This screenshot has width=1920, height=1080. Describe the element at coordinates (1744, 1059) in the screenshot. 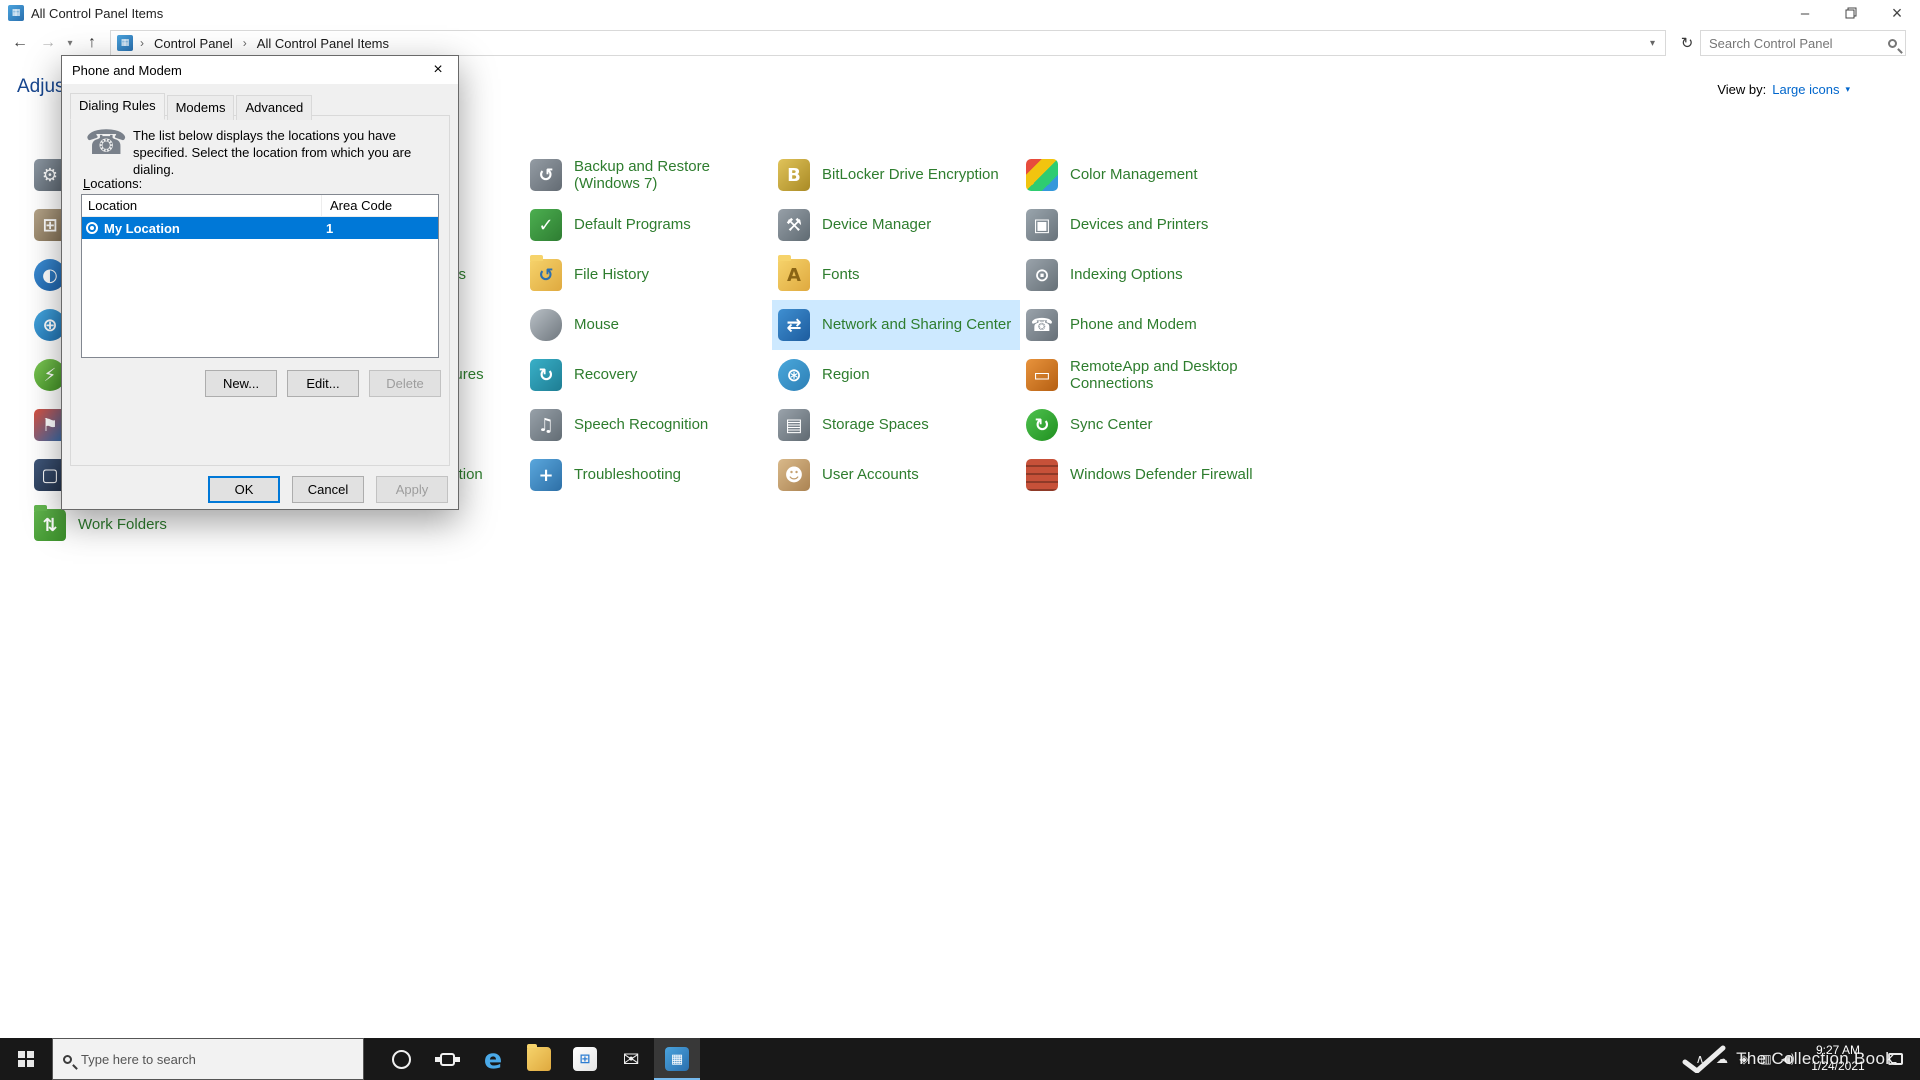

I see `defender-icon: ◈` at that location.